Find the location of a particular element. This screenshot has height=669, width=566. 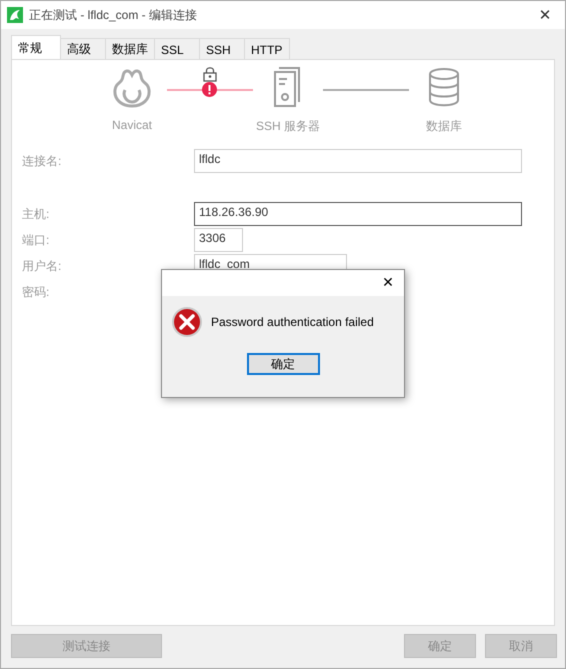

lock-icon is located at coordinates (210, 74).